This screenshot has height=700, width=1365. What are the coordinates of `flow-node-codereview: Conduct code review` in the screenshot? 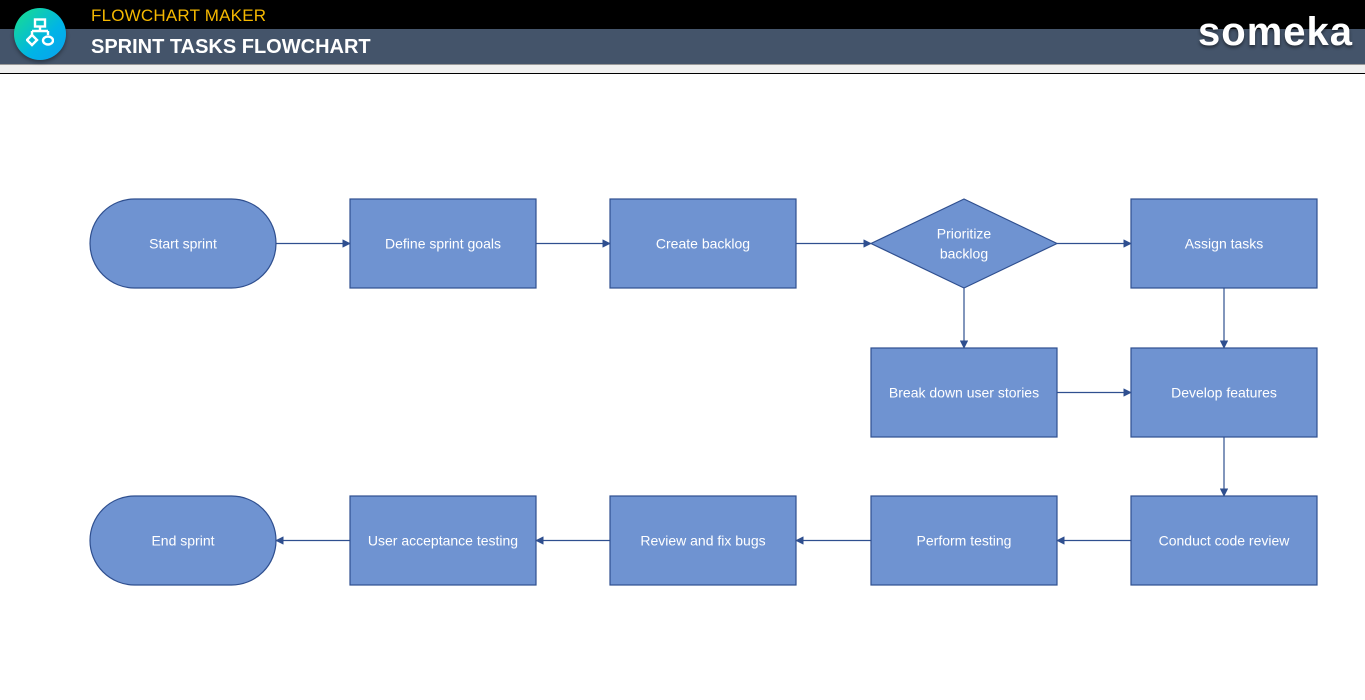 It's located at (1224, 540).